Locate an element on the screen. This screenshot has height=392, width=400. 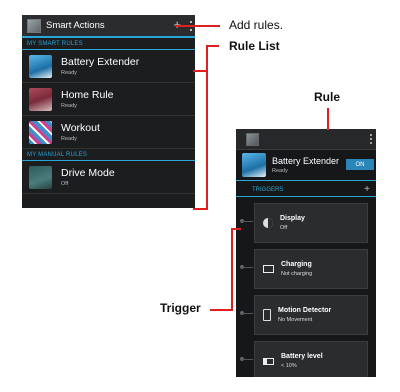
rule-item-home-rule: Home Rule Ready is located at coordinates (108, 99).